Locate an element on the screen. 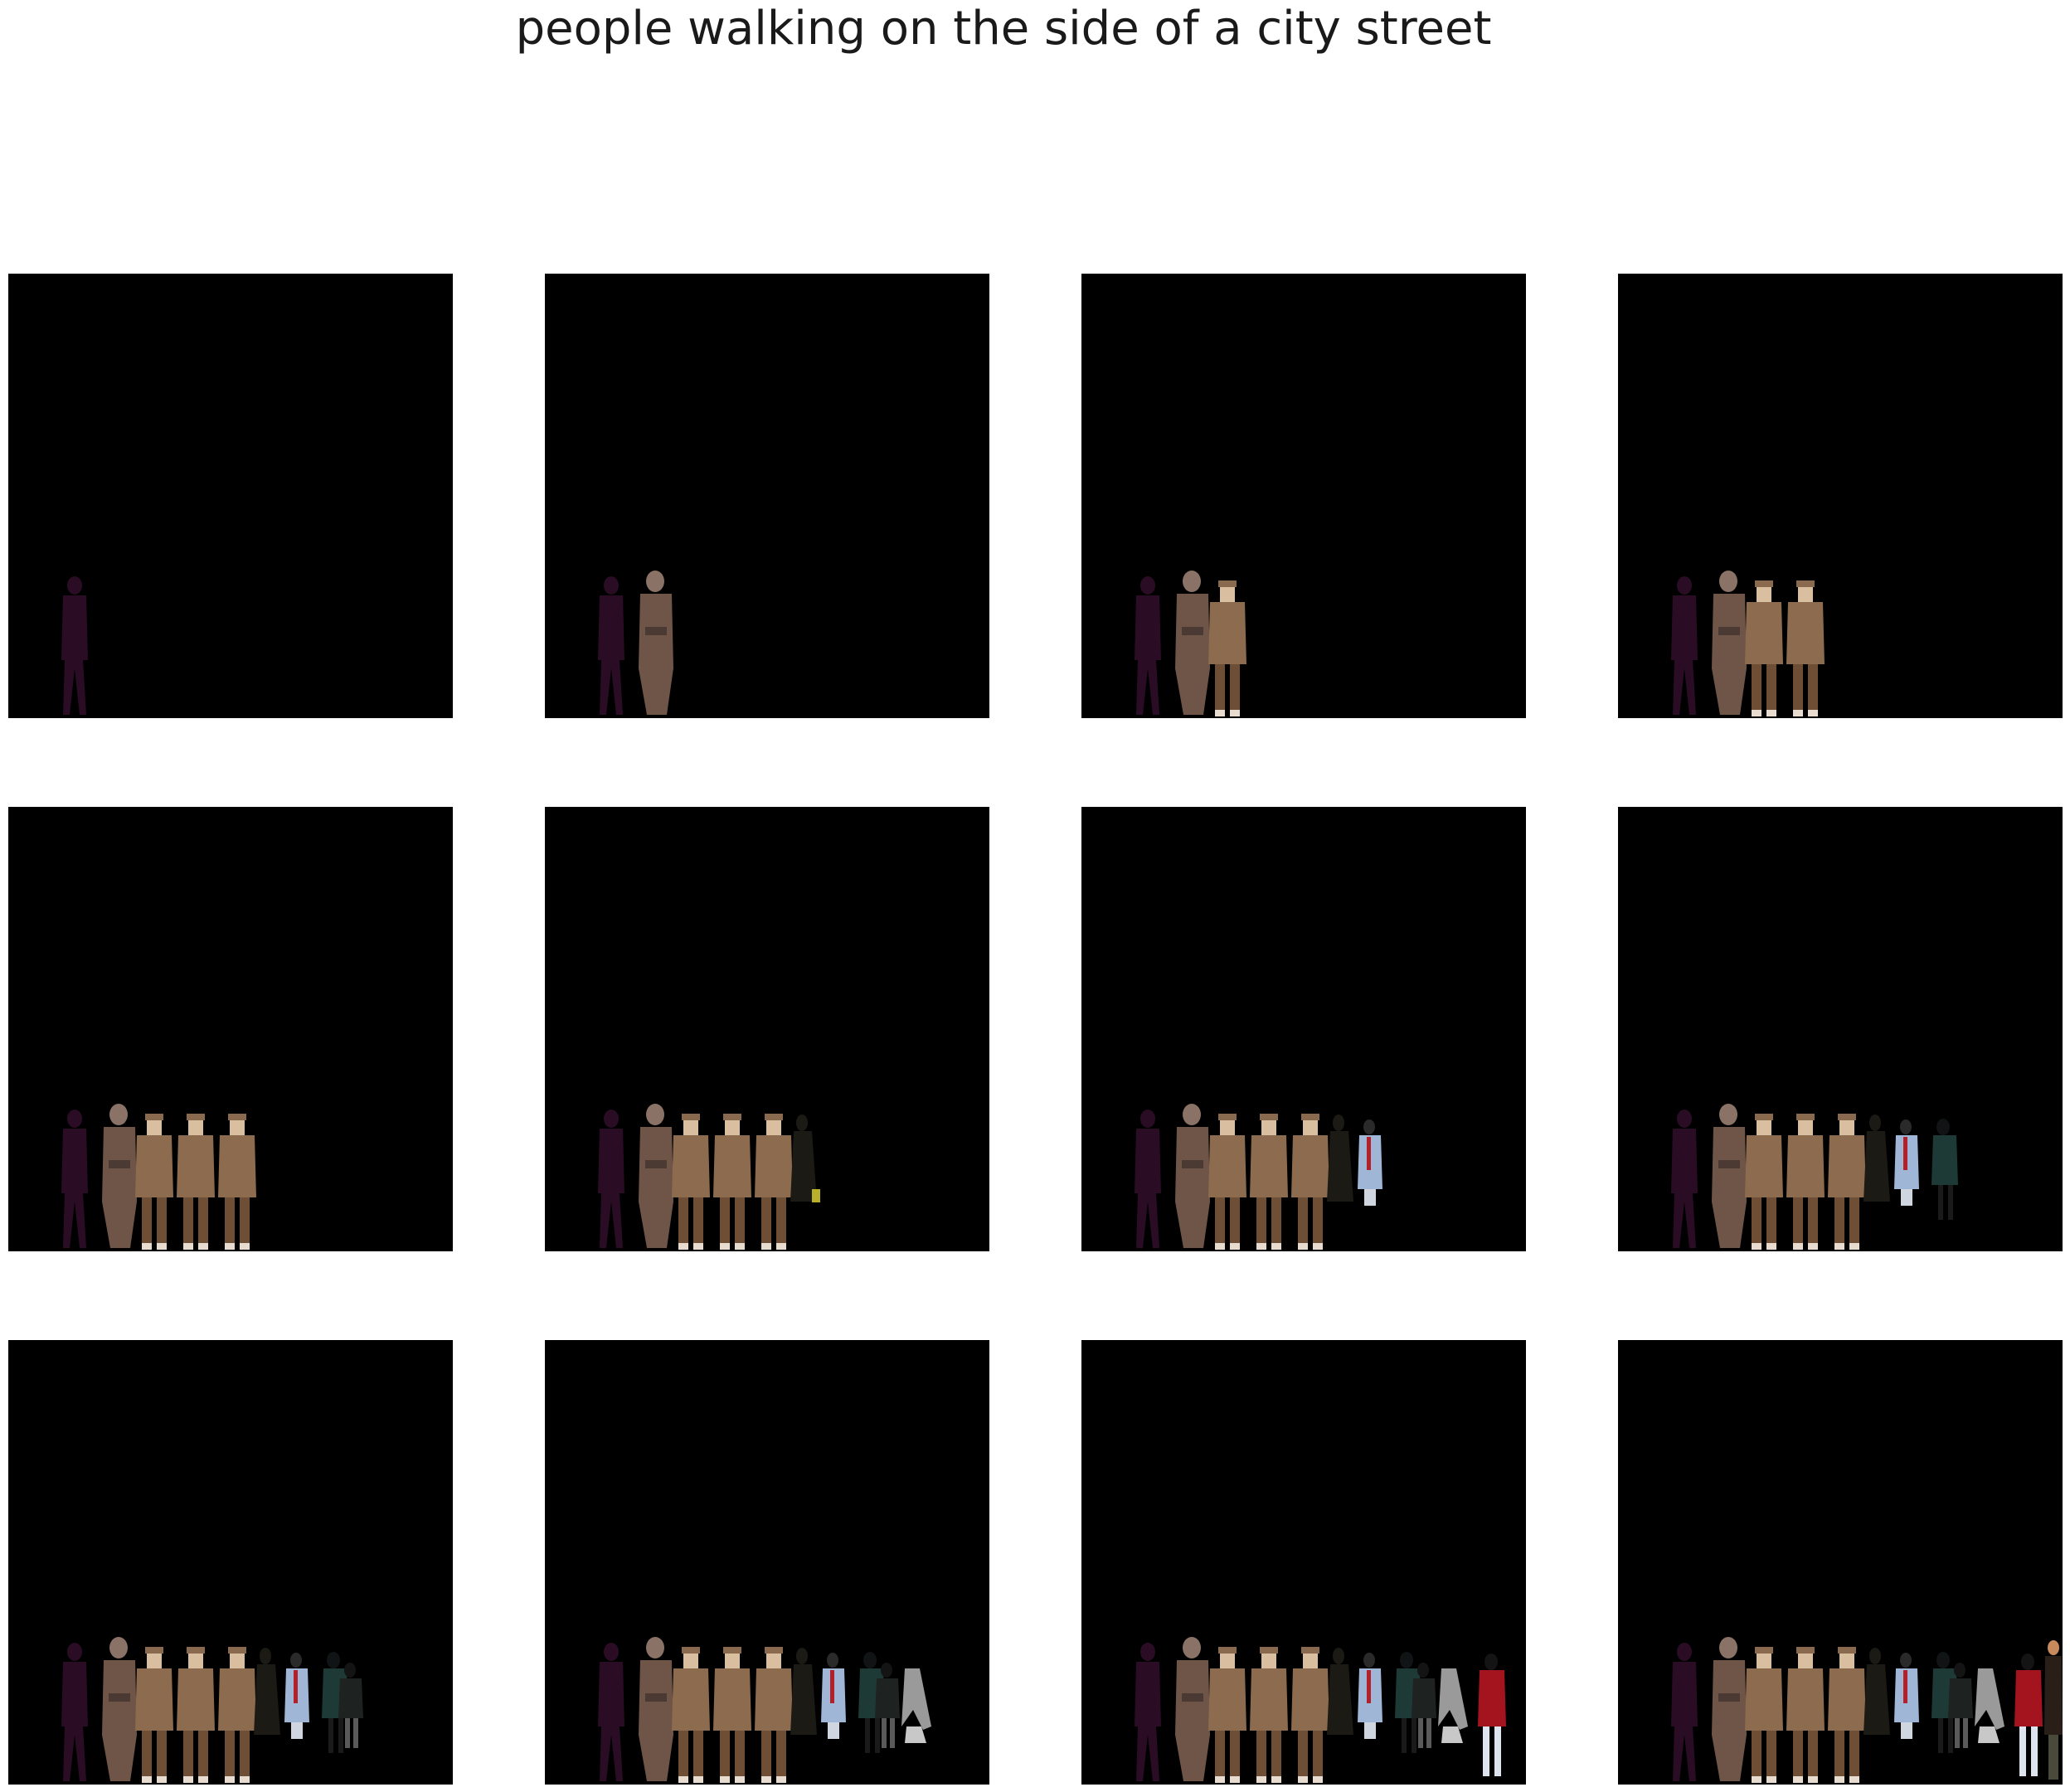 The width and height of the screenshot is (2070, 1792). panel-9-scene is located at coordinates (212, 1710).